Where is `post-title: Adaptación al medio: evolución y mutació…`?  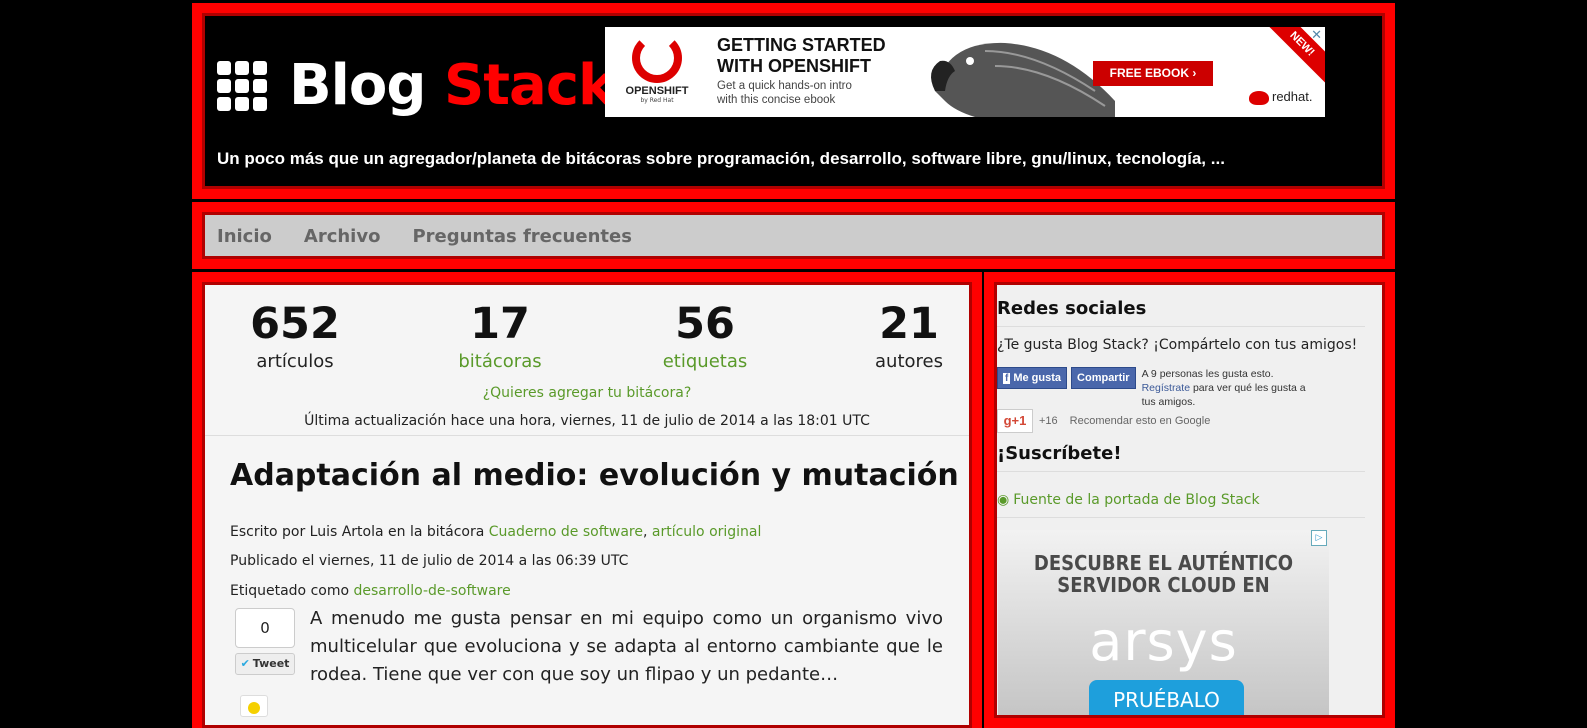
post-title: Adaptación al medio: evolución y mutació… is located at coordinates (594, 475).